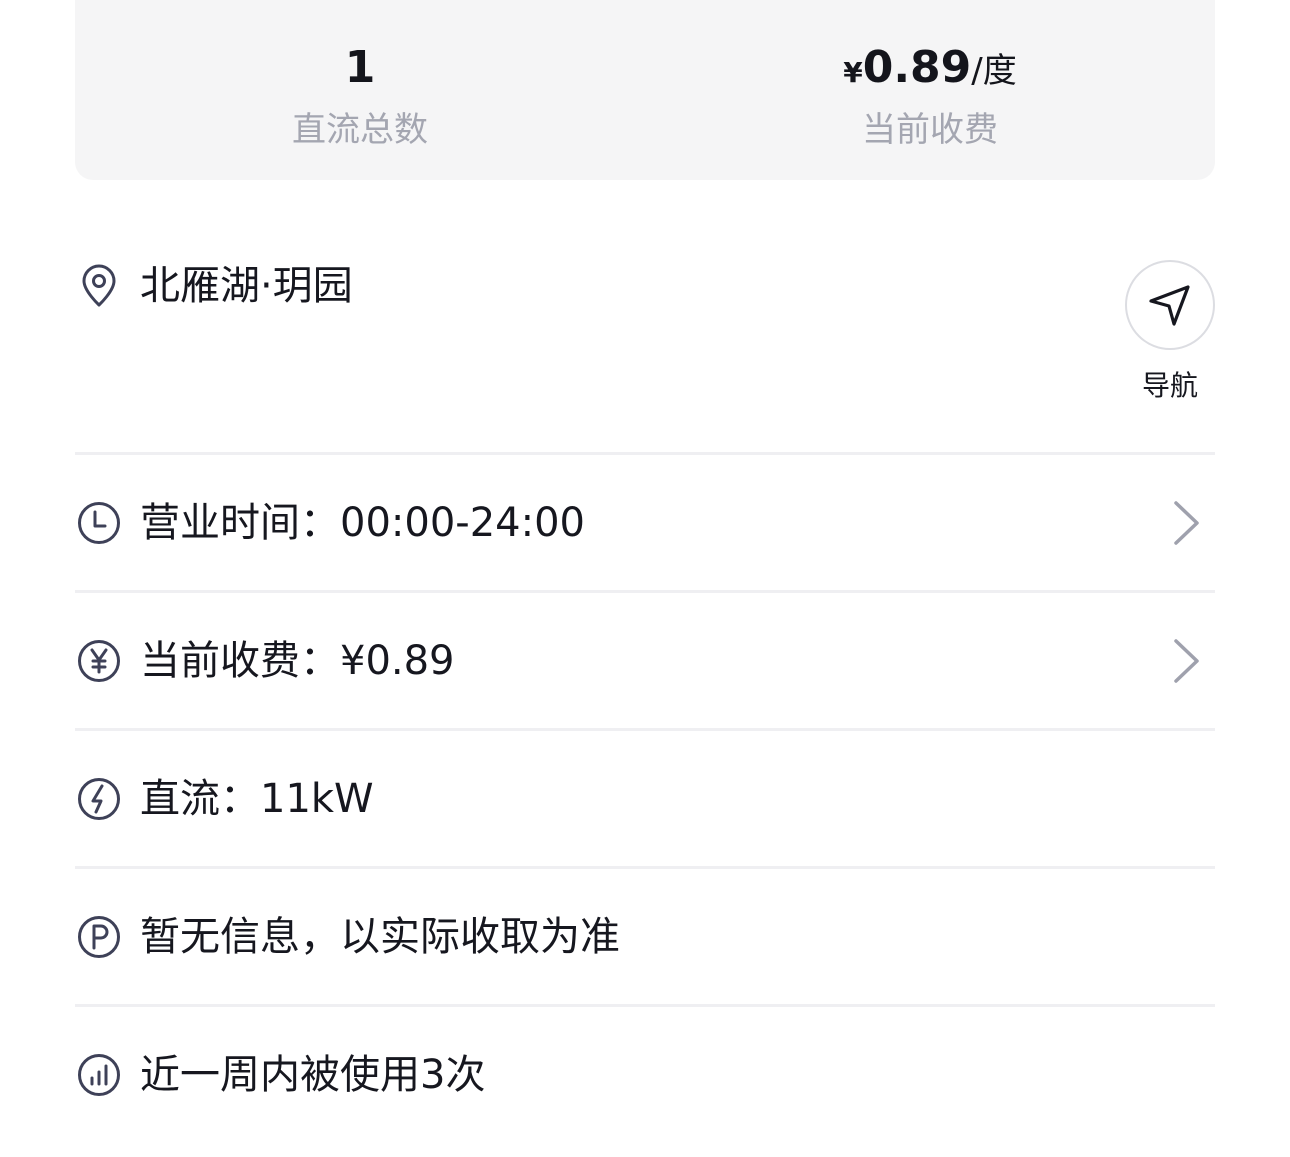 This screenshot has height=1157, width=1290. I want to click on business-hours-text: 营业时间：00:00-24:00, so click(362, 523).